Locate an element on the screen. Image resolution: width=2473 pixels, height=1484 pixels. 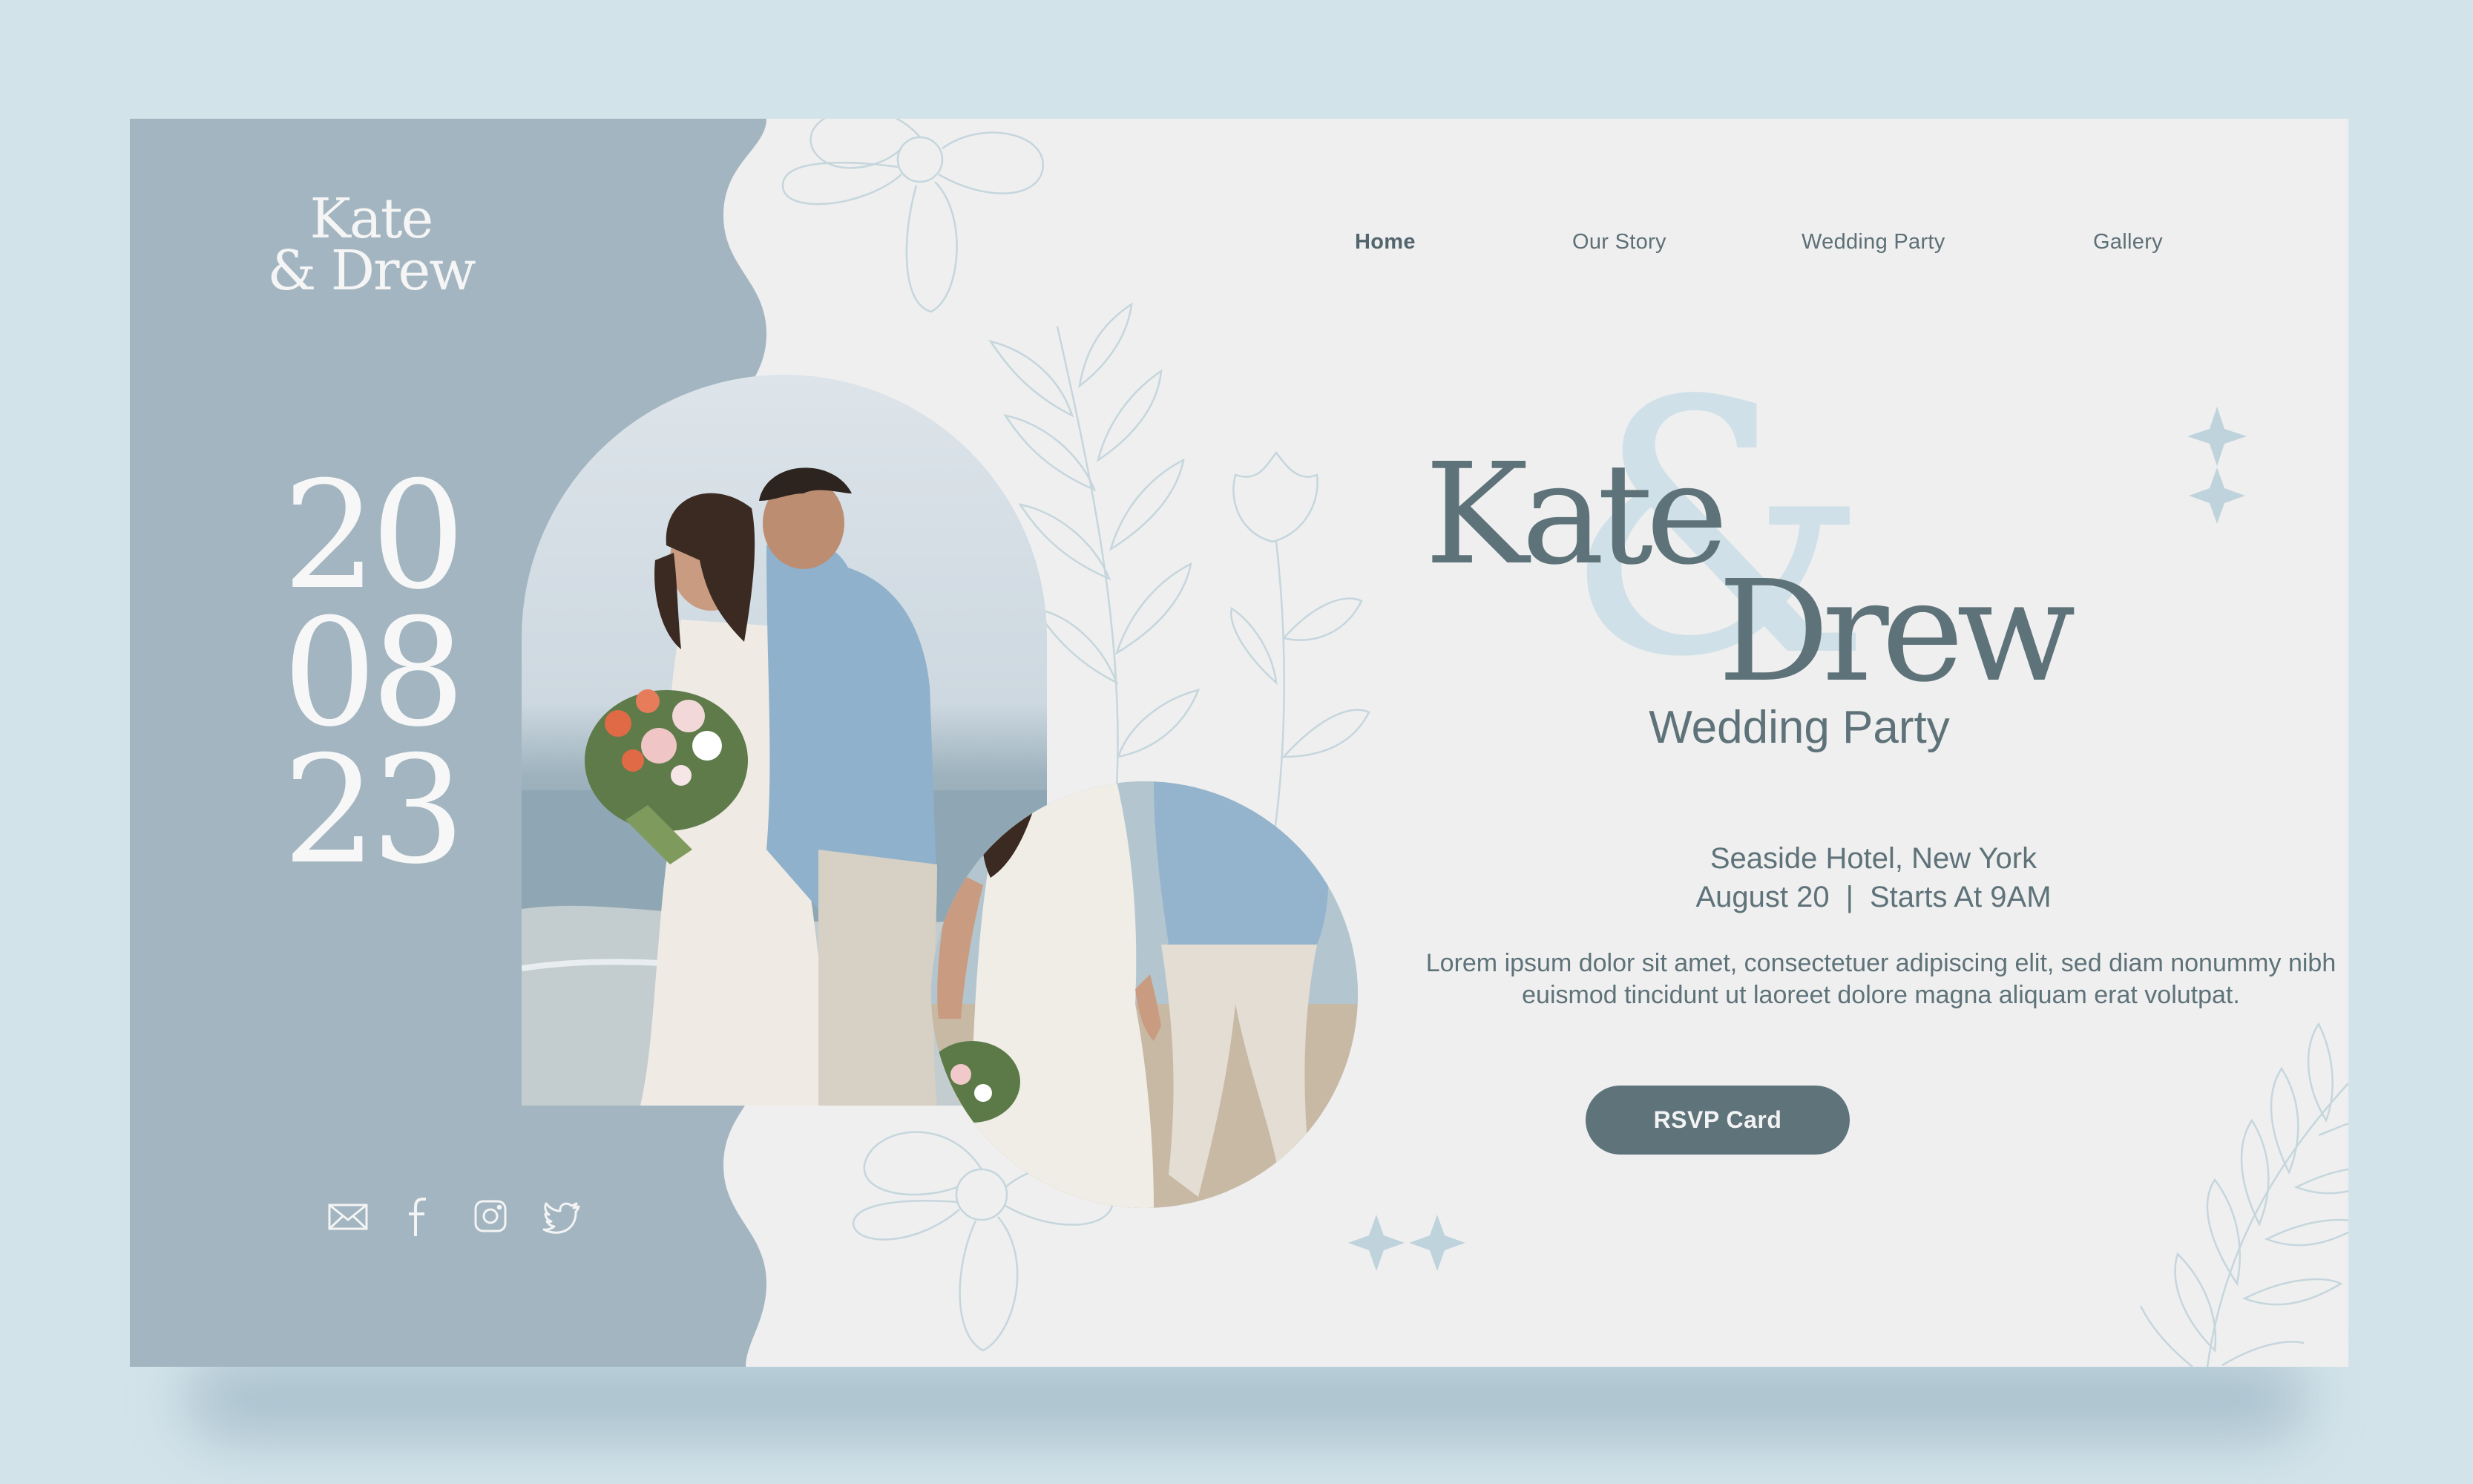
instagram-icon is located at coordinates (491, 1216).